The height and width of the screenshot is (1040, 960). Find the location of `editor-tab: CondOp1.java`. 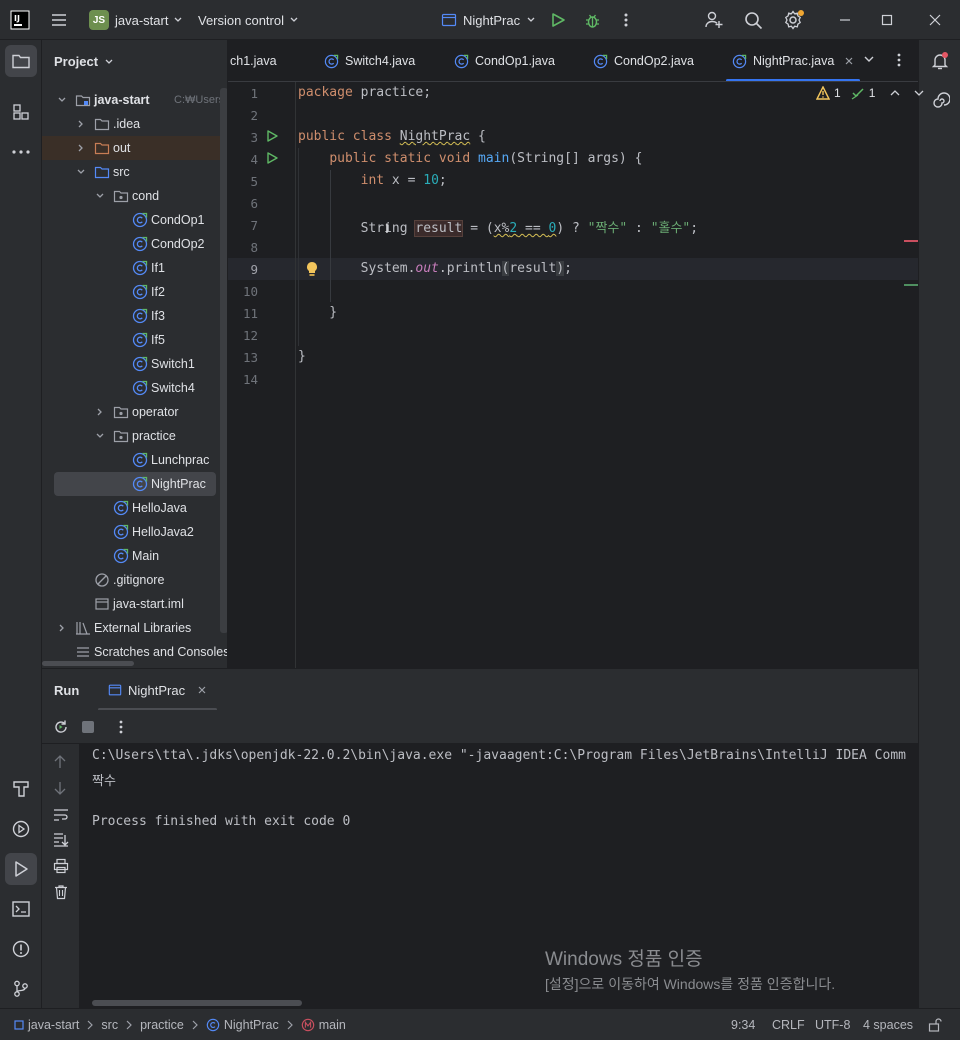

editor-tab: CondOp1.java is located at coordinates (504, 60).